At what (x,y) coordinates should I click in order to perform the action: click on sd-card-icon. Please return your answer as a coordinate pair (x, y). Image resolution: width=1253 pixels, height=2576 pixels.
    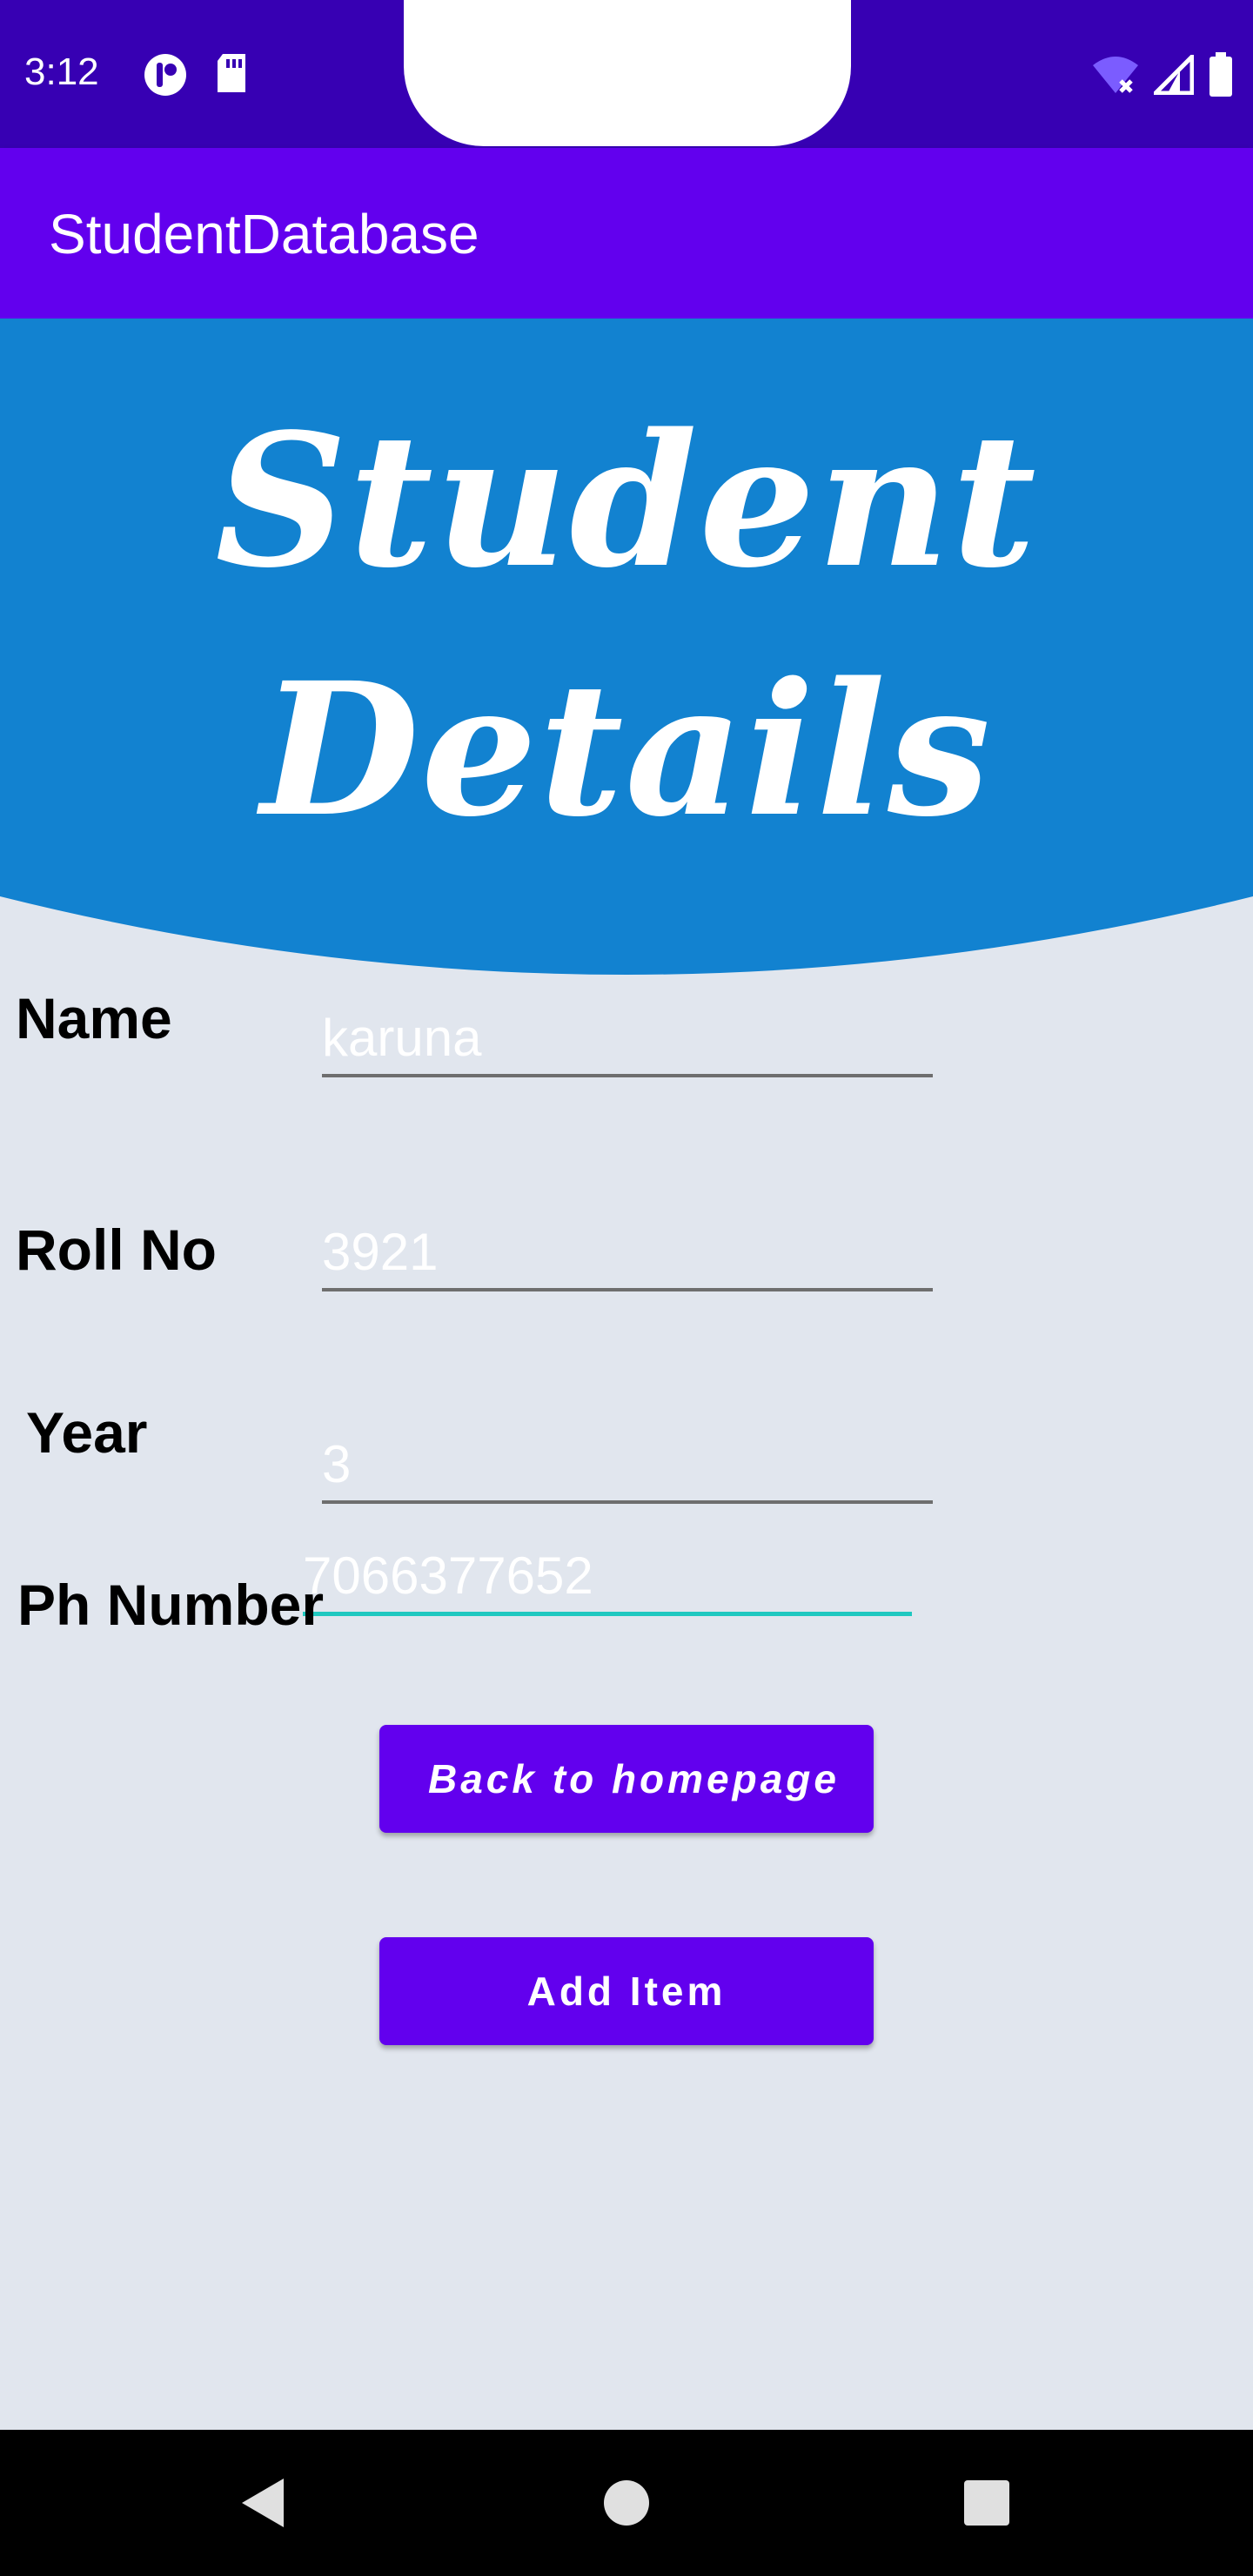
    Looking at the image, I should click on (231, 73).